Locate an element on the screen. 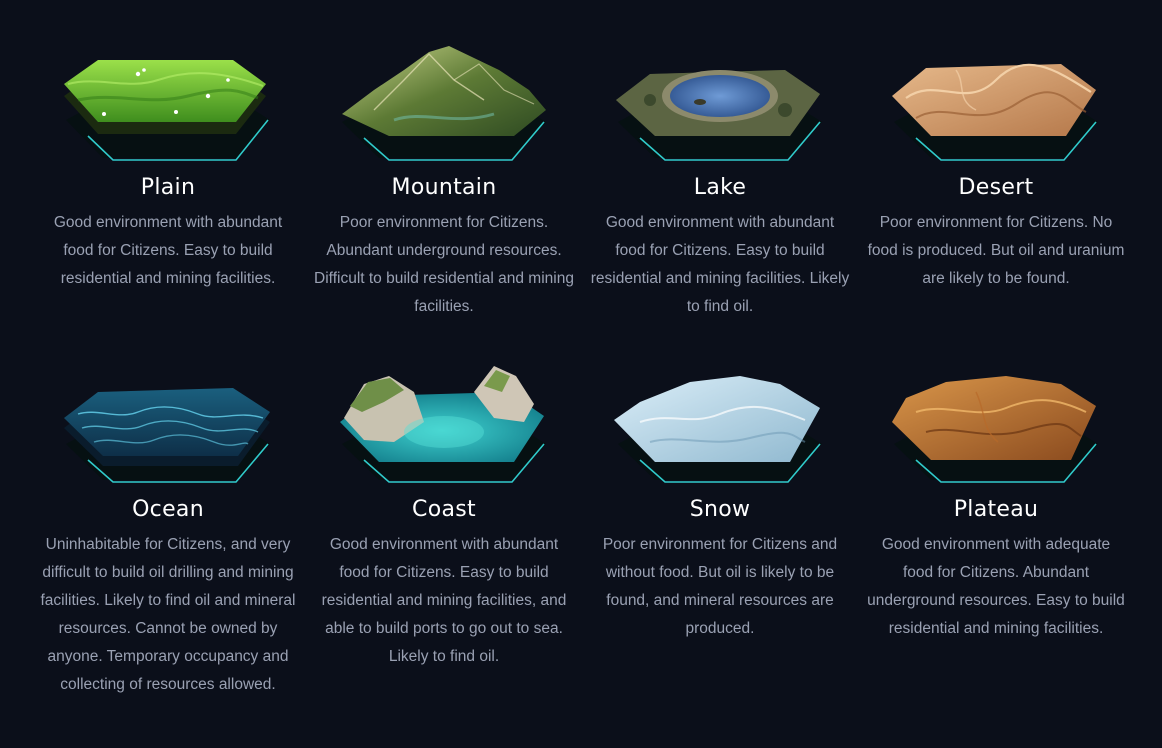 Image resolution: width=1162 pixels, height=748 pixels. terrain-name-coast: Coast is located at coordinates (444, 509).